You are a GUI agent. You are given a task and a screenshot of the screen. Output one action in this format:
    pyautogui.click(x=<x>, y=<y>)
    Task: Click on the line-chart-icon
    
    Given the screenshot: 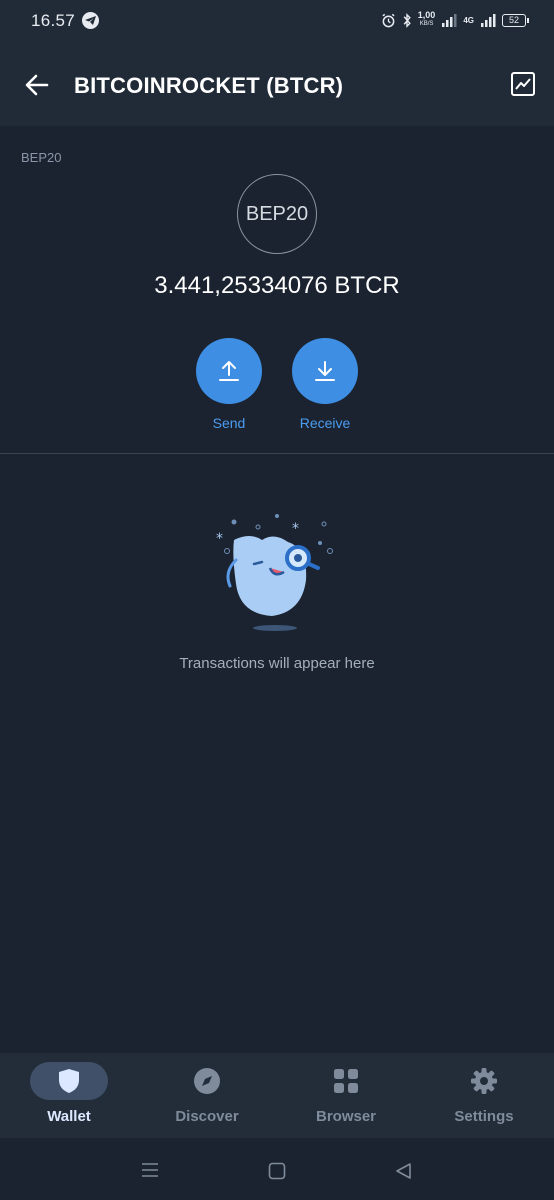 What is the action you would take?
    pyautogui.click(x=523, y=84)
    